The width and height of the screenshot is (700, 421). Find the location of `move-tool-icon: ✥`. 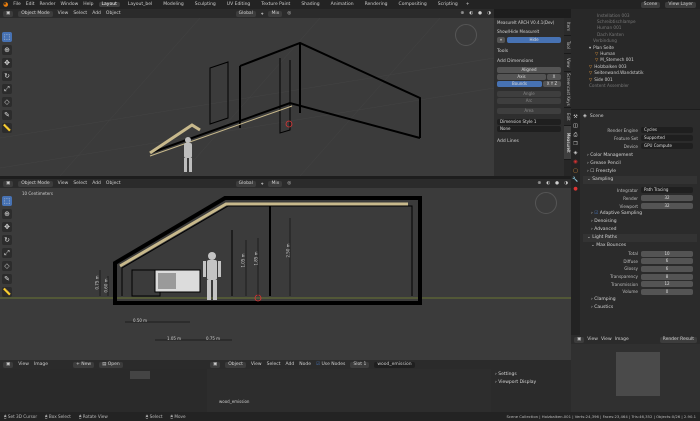

move-tool-icon: ✥ is located at coordinates (7, 63).